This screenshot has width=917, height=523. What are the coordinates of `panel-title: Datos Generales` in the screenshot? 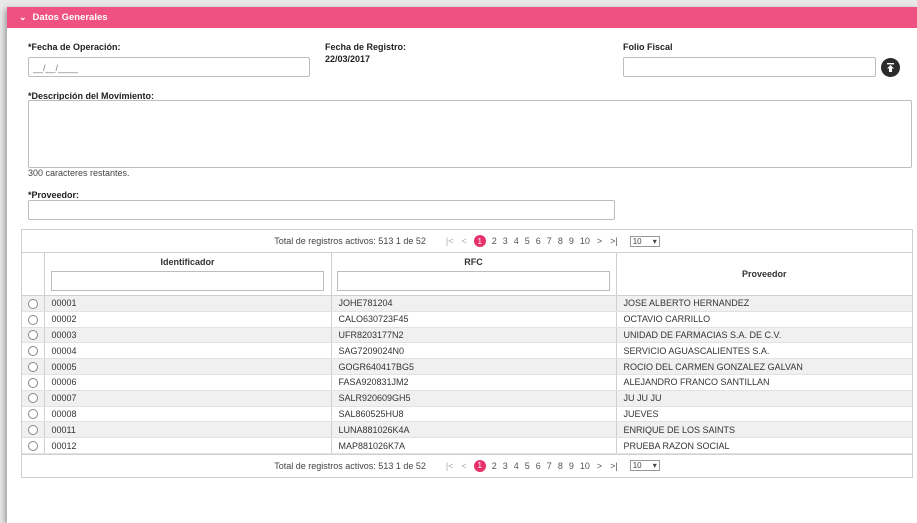 It's located at (70, 17).